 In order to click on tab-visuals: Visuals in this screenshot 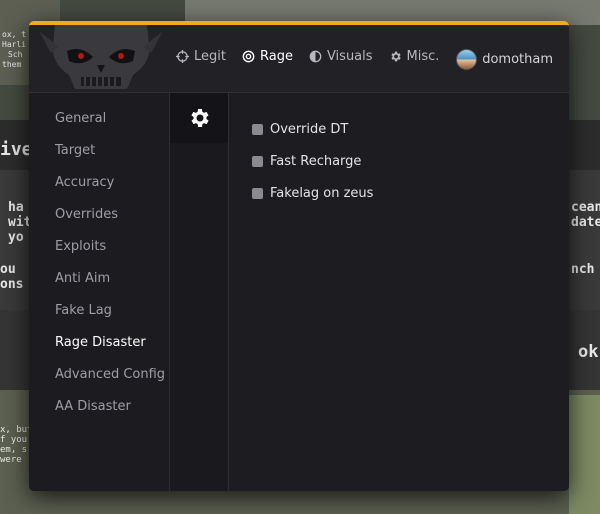, I will do `click(341, 56)`.